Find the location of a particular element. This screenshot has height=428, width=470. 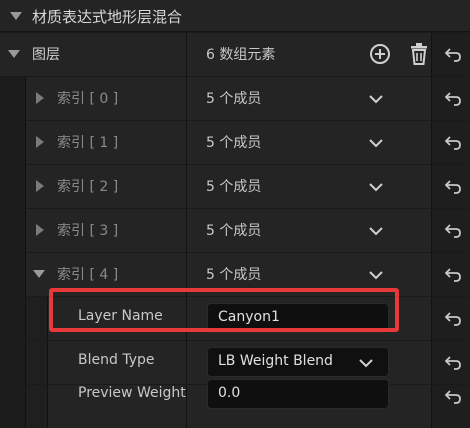

preview-weight-label: Preview Weight is located at coordinates (132, 393).